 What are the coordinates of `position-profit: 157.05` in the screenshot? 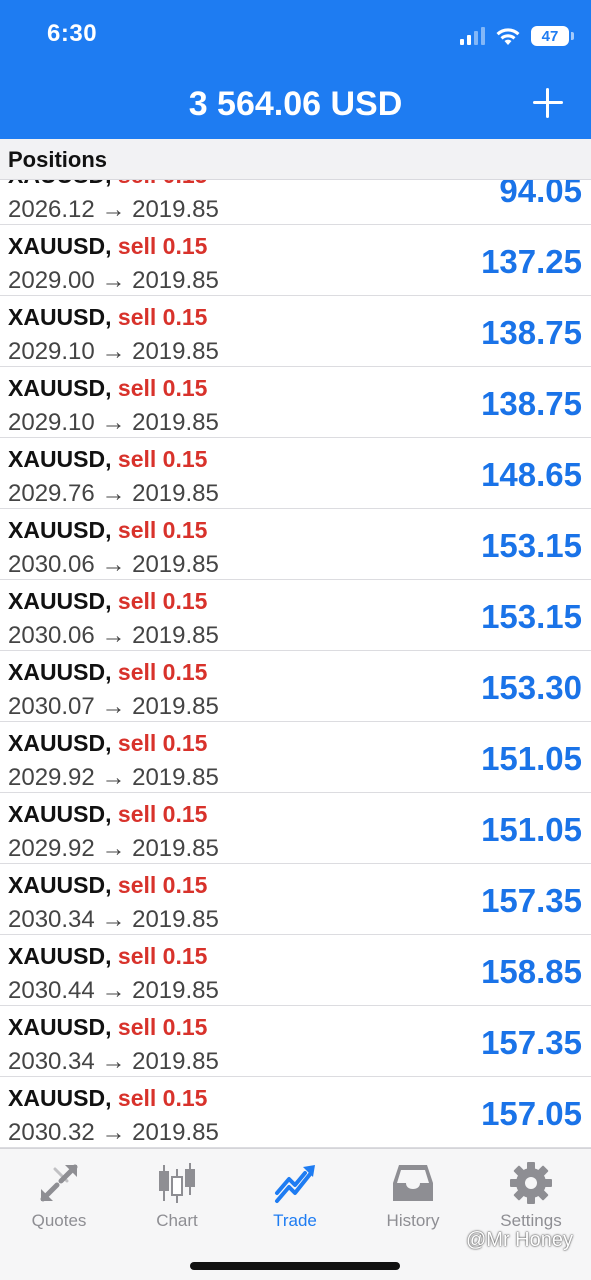 It's located at (531, 1113).